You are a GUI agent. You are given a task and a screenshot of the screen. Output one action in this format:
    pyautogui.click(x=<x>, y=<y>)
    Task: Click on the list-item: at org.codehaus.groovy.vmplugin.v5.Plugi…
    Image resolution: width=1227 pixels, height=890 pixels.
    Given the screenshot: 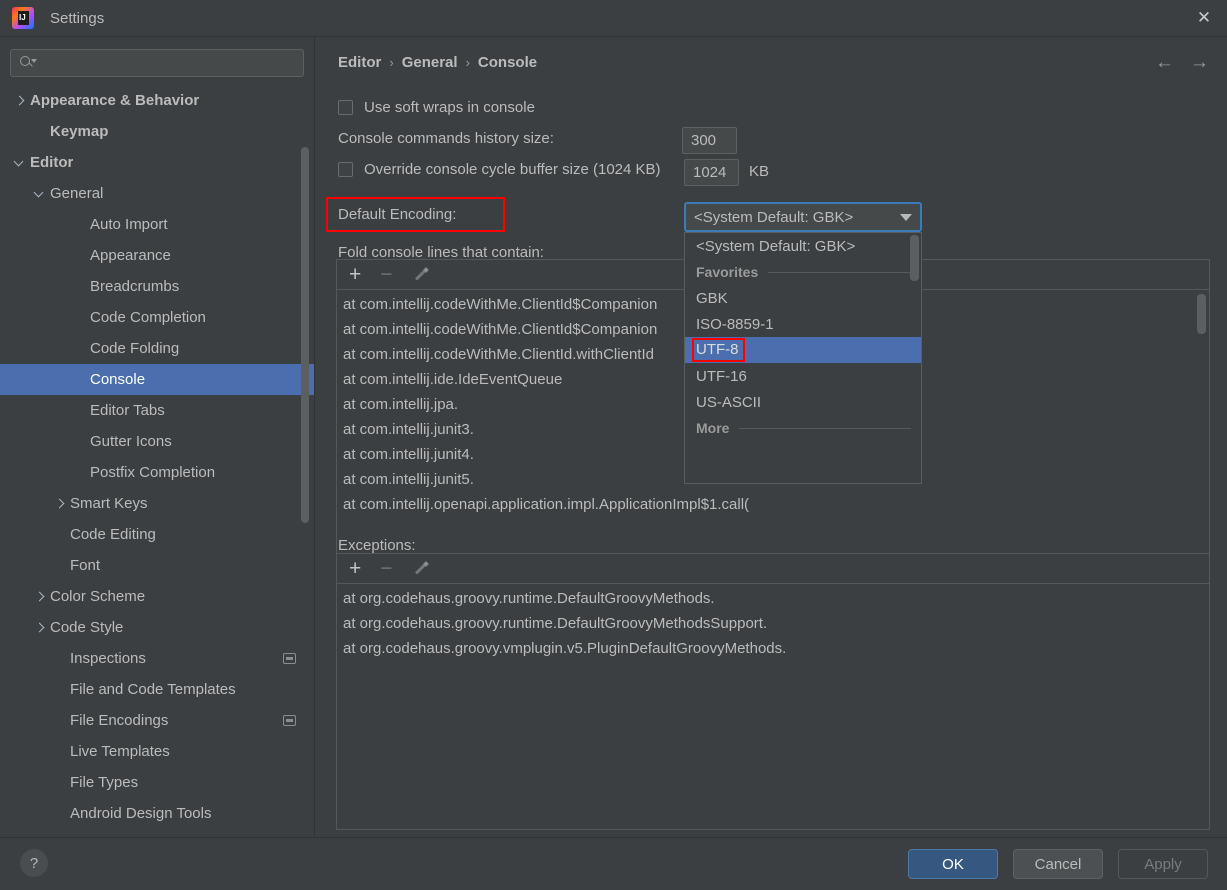 What is the action you would take?
    pyautogui.click(x=773, y=648)
    